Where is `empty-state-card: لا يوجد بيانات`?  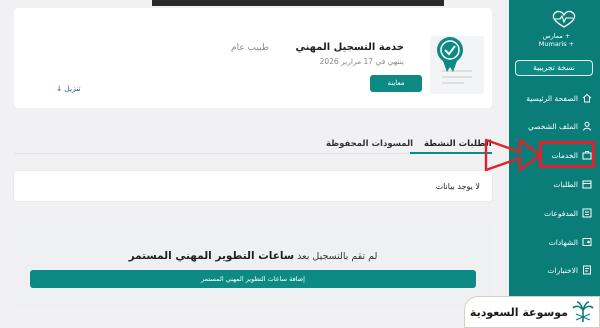
empty-state-card: لا يوجد بيانات is located at coordinates (253, 186).